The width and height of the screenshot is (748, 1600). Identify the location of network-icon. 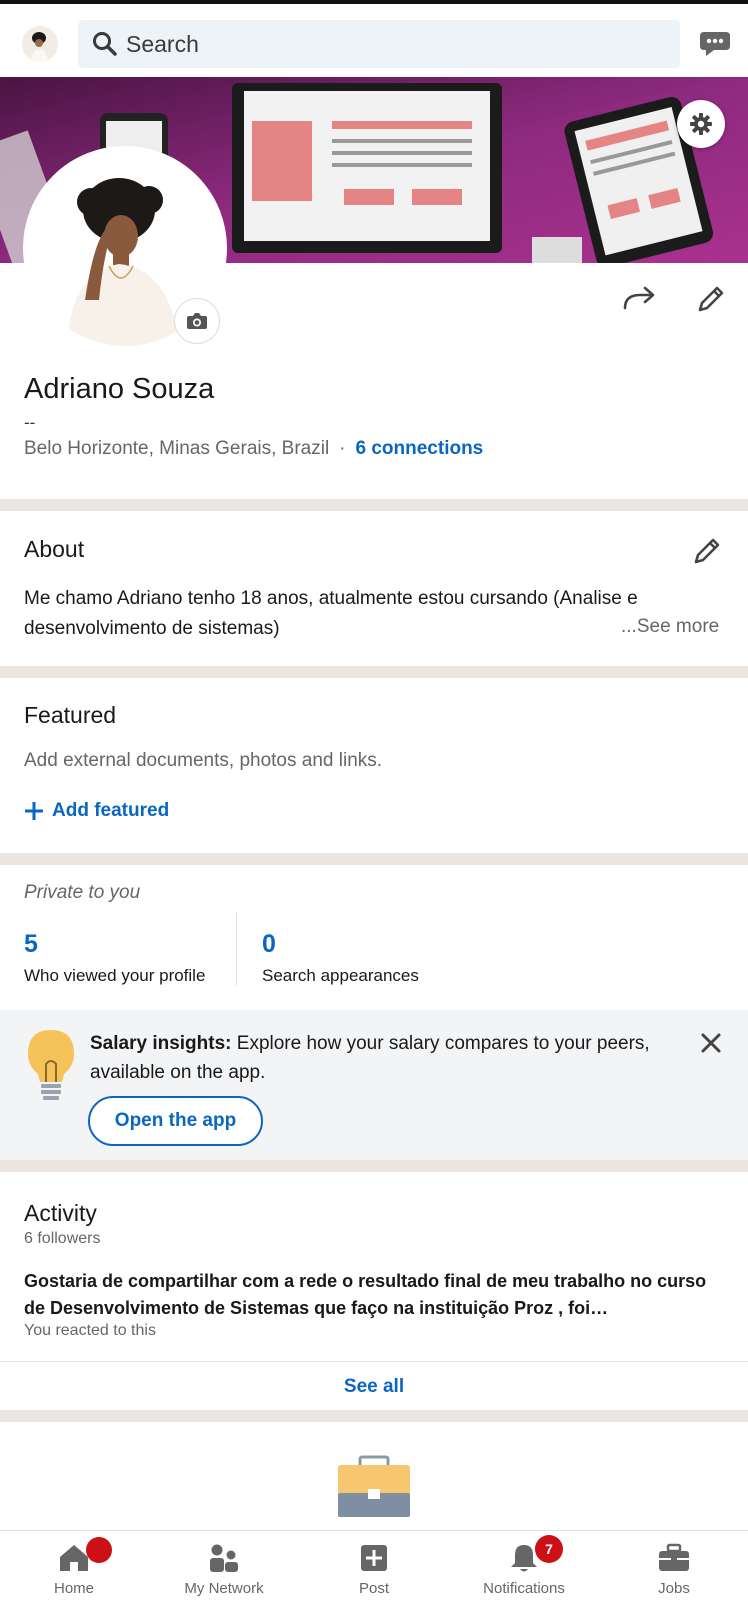
(224, 1558).